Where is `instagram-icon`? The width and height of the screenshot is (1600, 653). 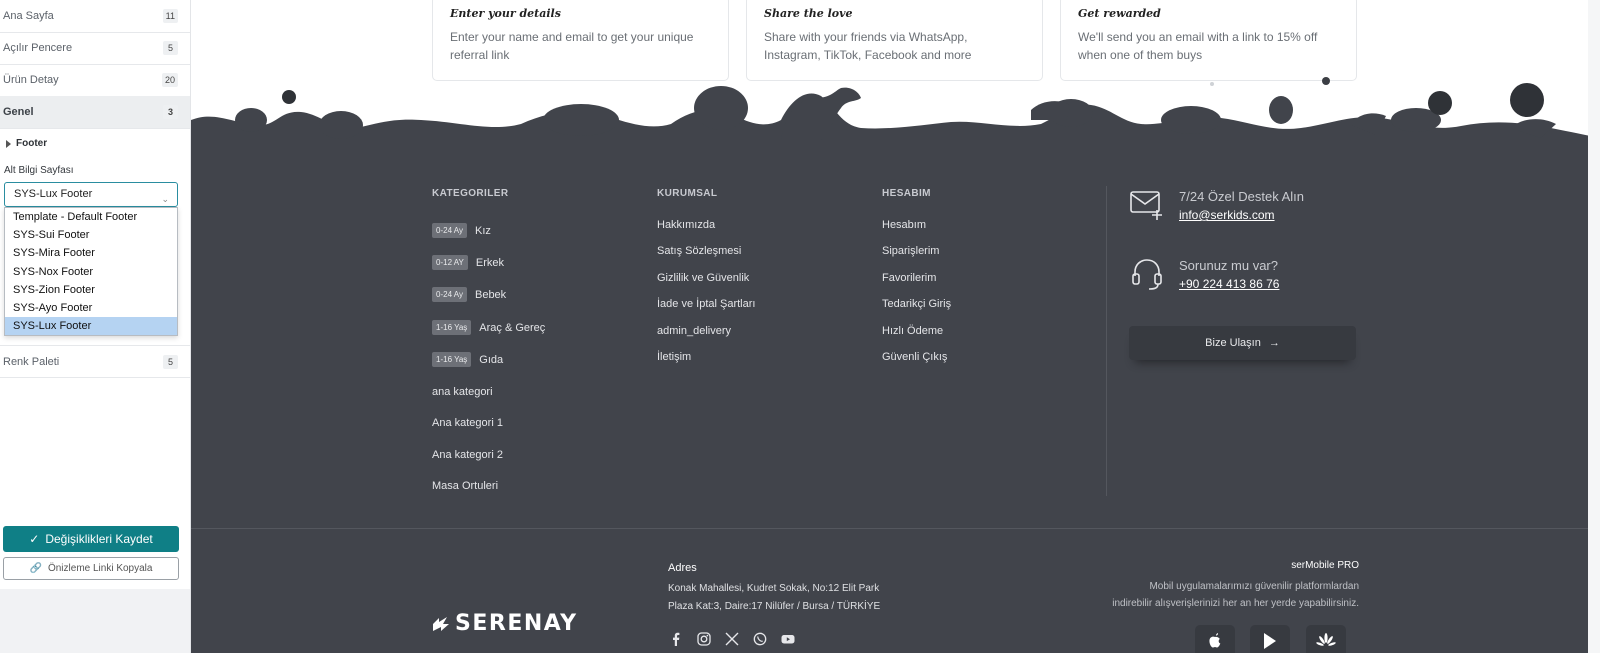 instagram-icon is located at coordinates (704, 639).